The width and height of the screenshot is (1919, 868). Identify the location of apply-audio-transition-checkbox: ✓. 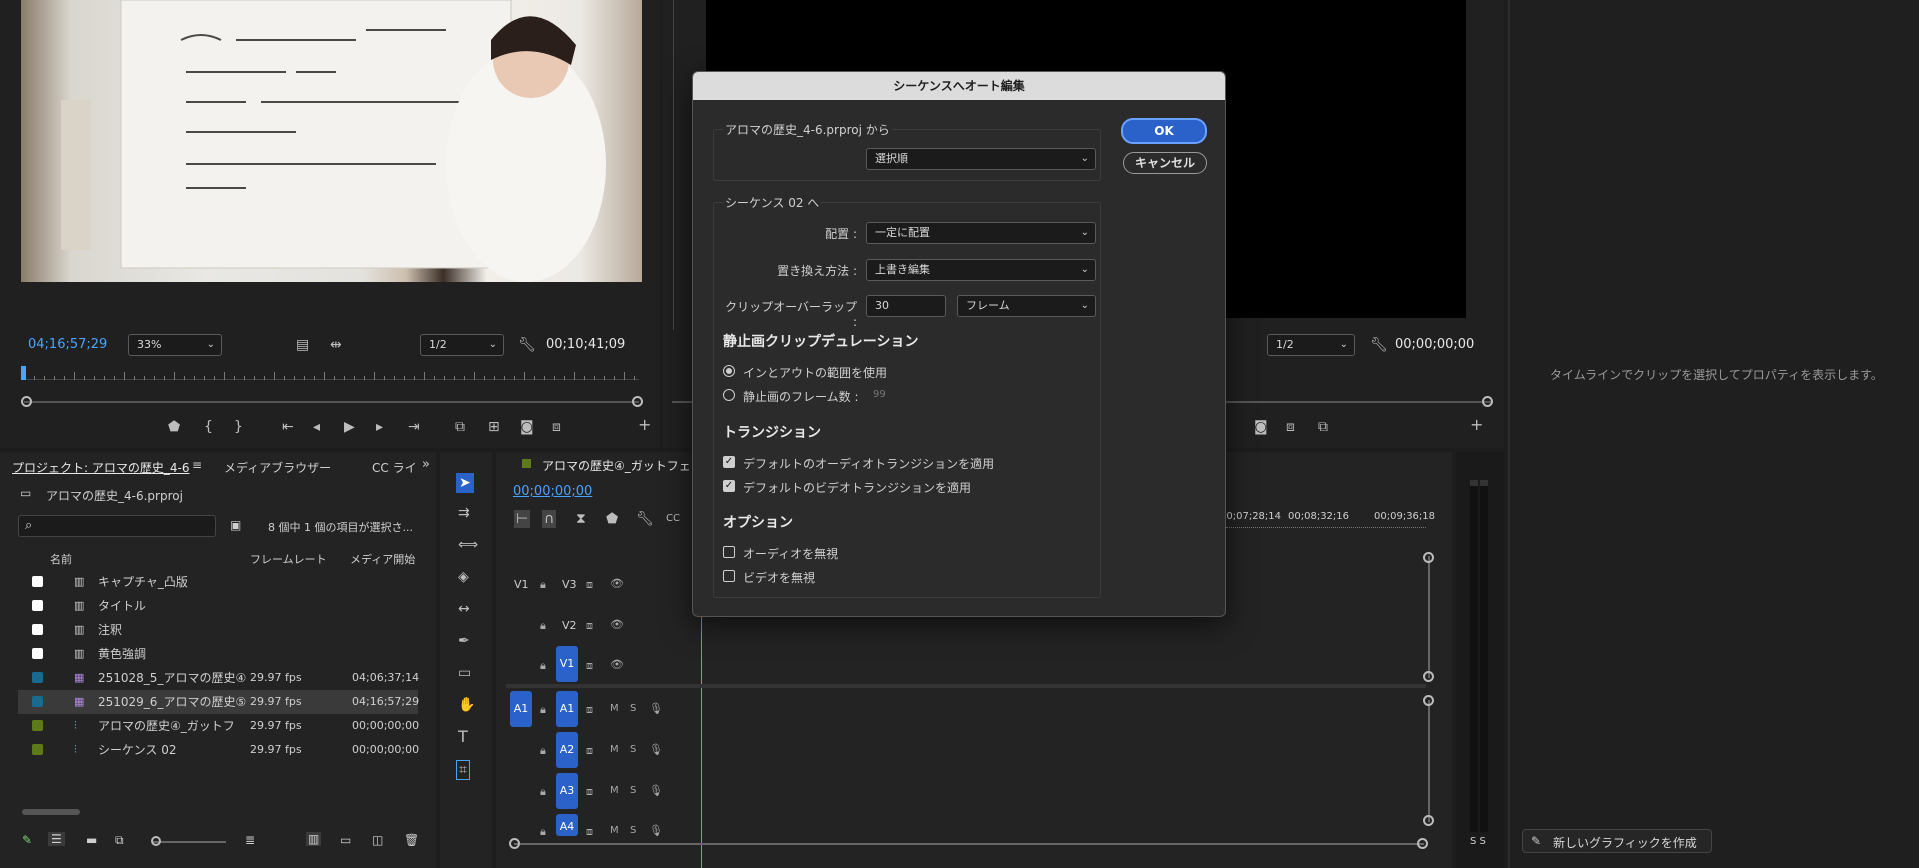
(729, 462).